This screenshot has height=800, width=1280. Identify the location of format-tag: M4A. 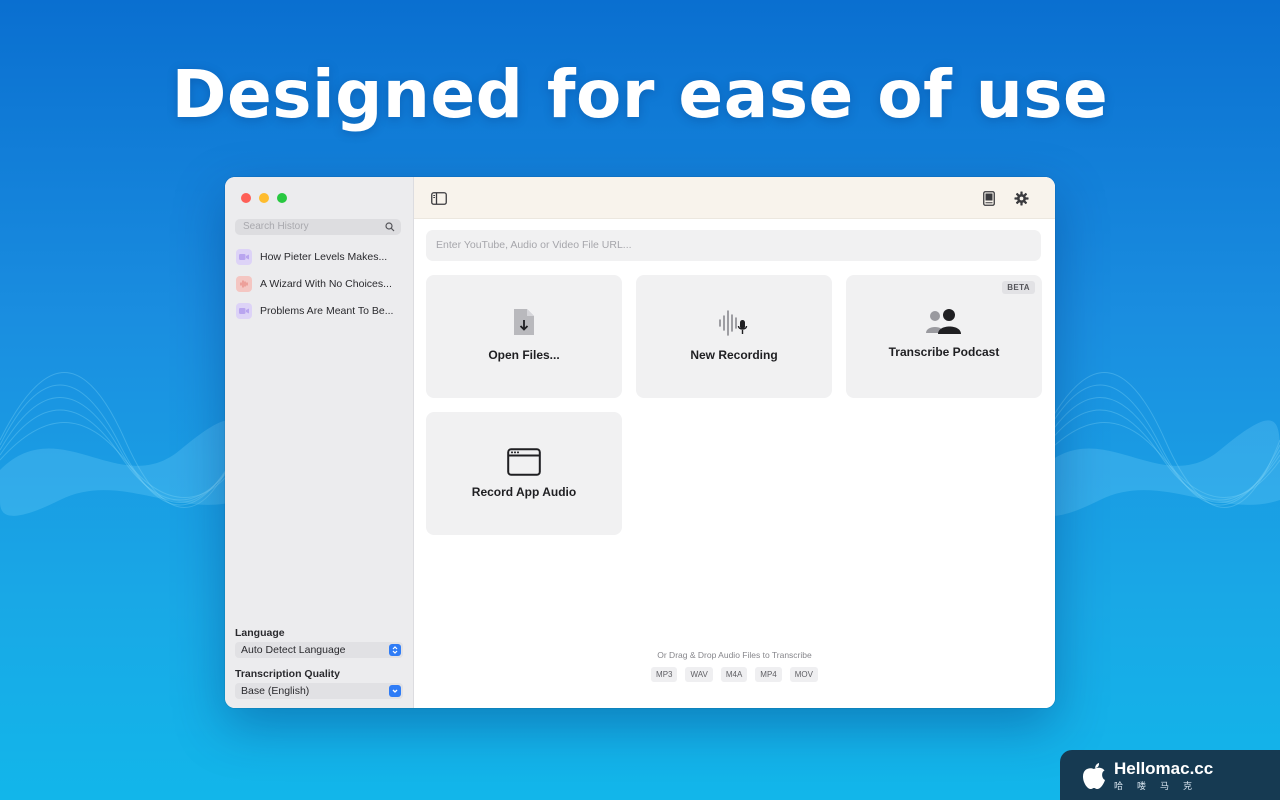
(734, 674).